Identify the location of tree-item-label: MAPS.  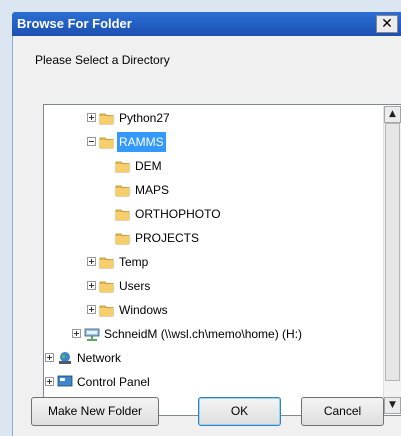
(152, 190).